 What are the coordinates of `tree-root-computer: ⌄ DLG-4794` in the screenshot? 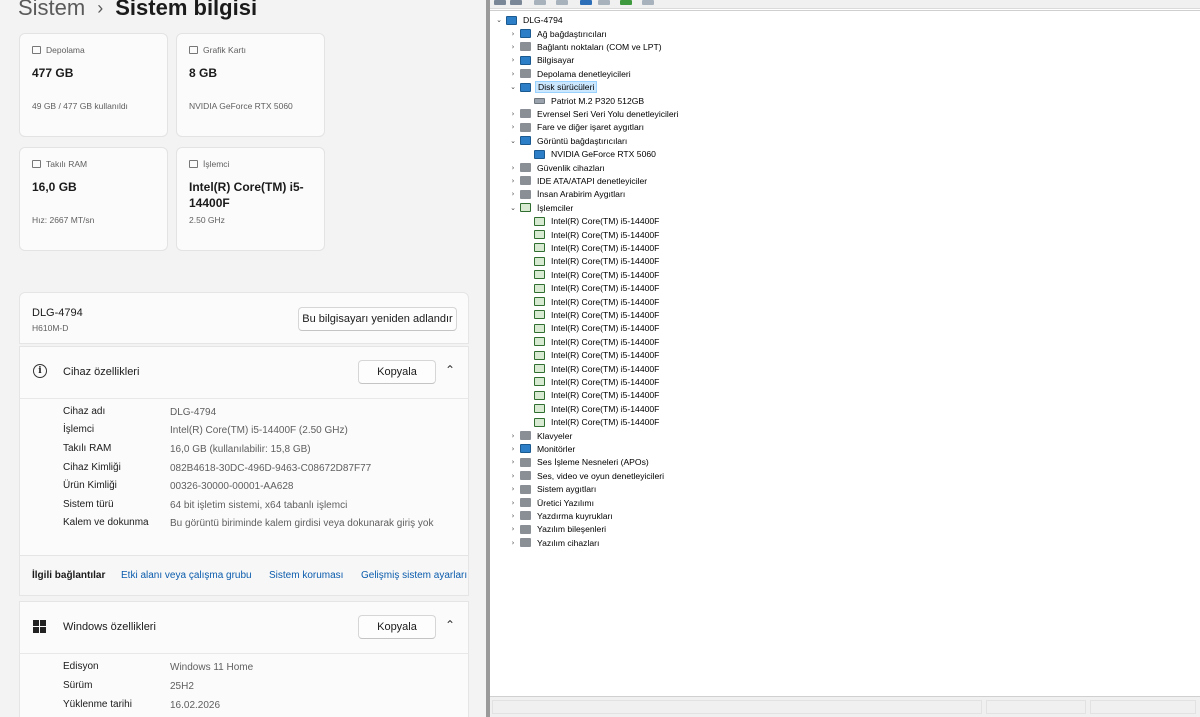 It's located at (529, 20).